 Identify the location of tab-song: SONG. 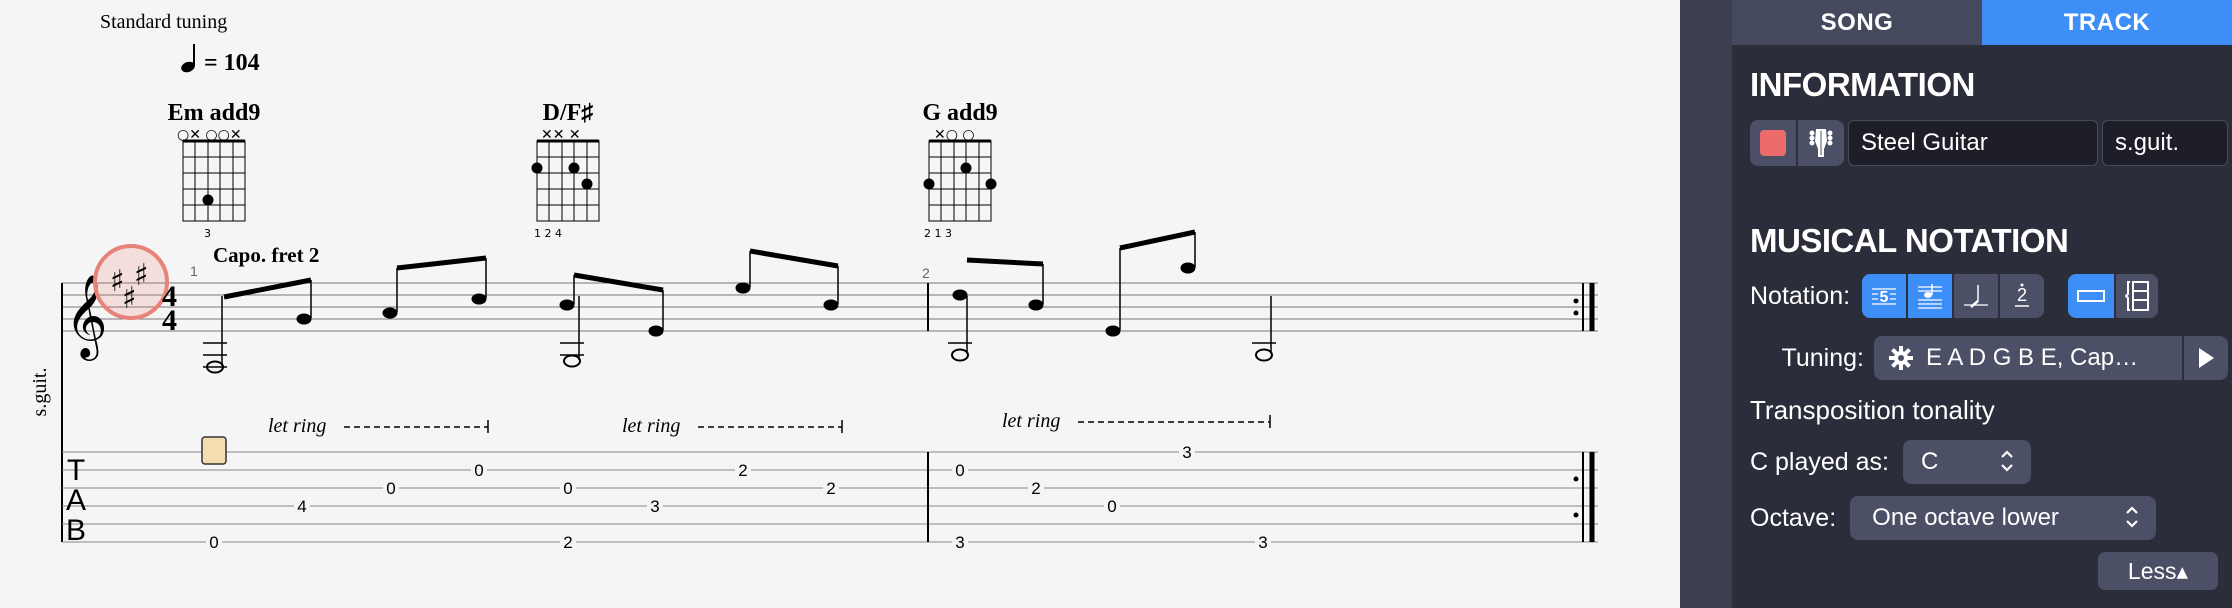
(1857, 22).